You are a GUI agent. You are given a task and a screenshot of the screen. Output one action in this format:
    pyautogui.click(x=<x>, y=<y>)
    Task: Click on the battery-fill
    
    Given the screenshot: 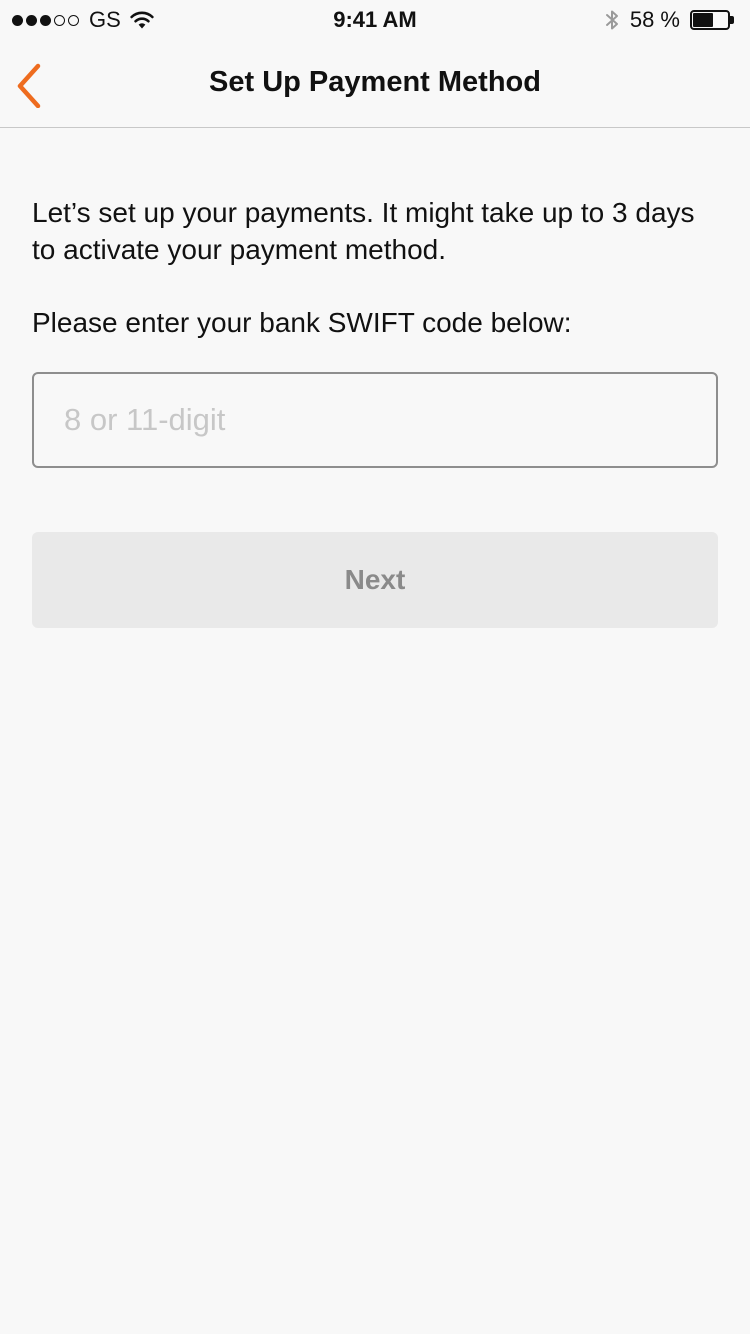 What is the action you would take?
    pyautogui.click(x=703, y=20)
    